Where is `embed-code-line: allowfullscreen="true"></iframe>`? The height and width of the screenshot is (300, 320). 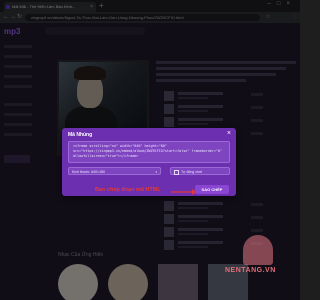
embed-code-line: allowfullscreen="true"></iframe> is located at coordinates (106, 156).